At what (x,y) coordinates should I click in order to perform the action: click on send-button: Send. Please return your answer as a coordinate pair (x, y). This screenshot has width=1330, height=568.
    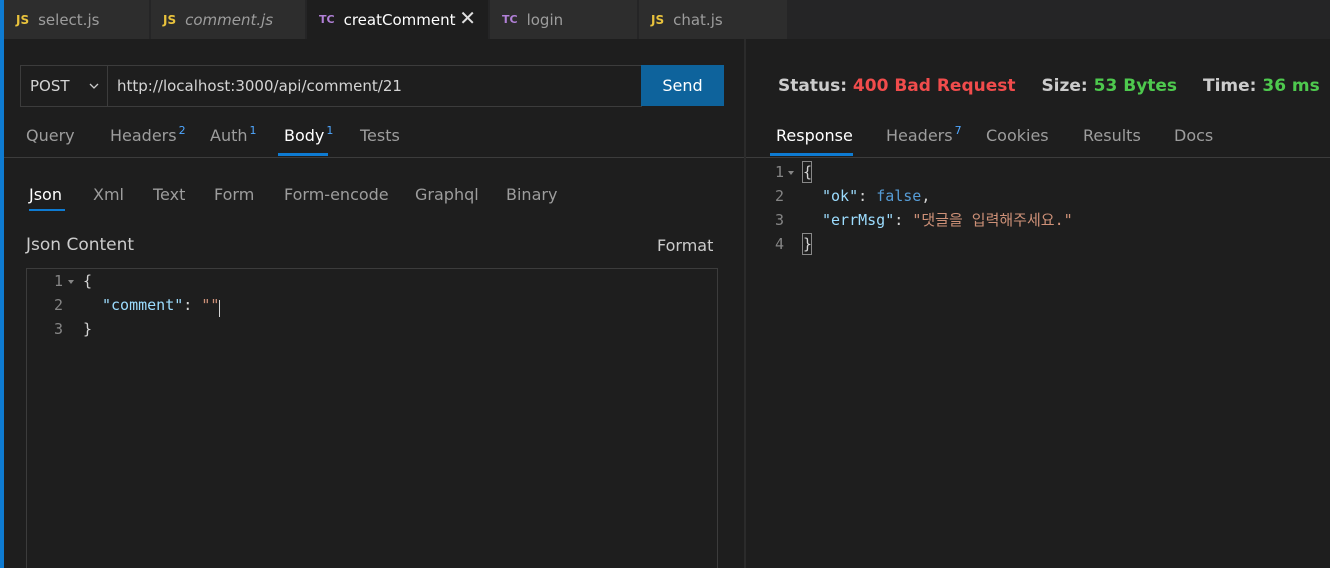
    Looking at the image, I should click on (682, 85).